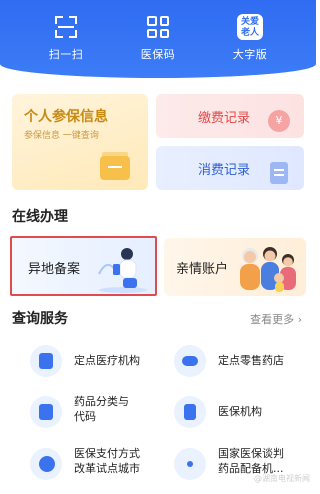 The width and height of the screenshot is (320, 494). What do you see at coordinates (158, 54) in the screenshot?
I see `medical-insurance-code-label: 医保码` at bounding box center [158, 54].